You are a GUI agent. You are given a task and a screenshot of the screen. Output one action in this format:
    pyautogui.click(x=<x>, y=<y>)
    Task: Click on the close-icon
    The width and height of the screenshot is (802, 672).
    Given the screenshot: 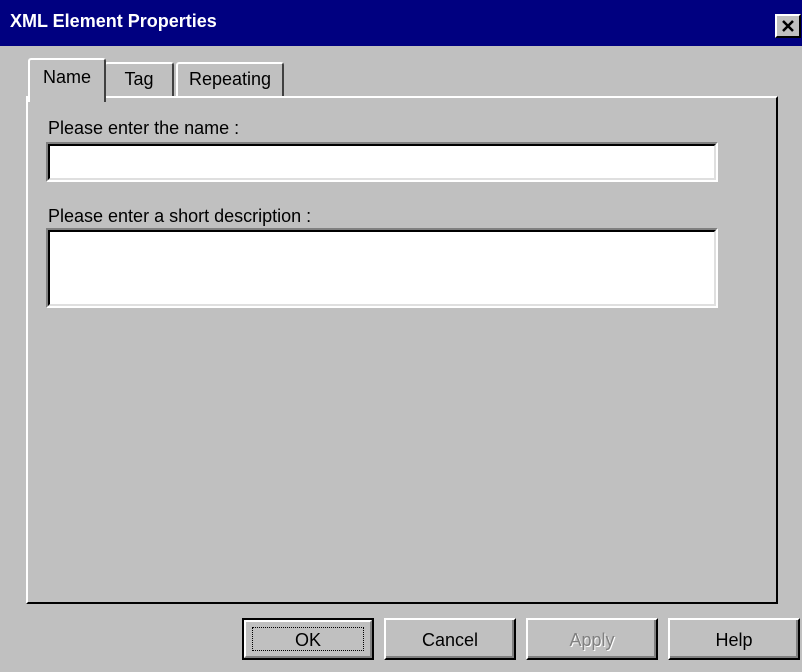 What is the action you would take?
    pyautogui.click(x=788, y=26)
    